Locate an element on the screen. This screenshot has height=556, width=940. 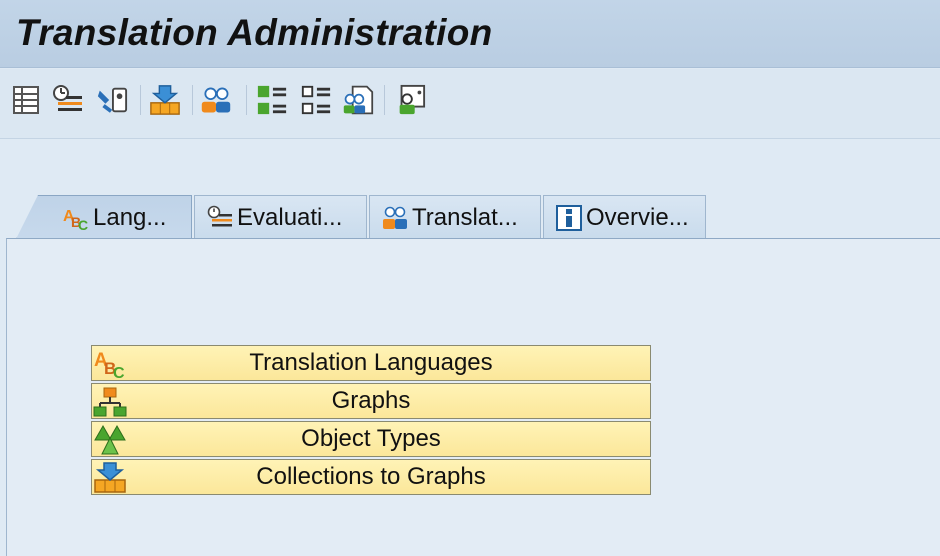
info-icon is located at coordinates (569, 217).